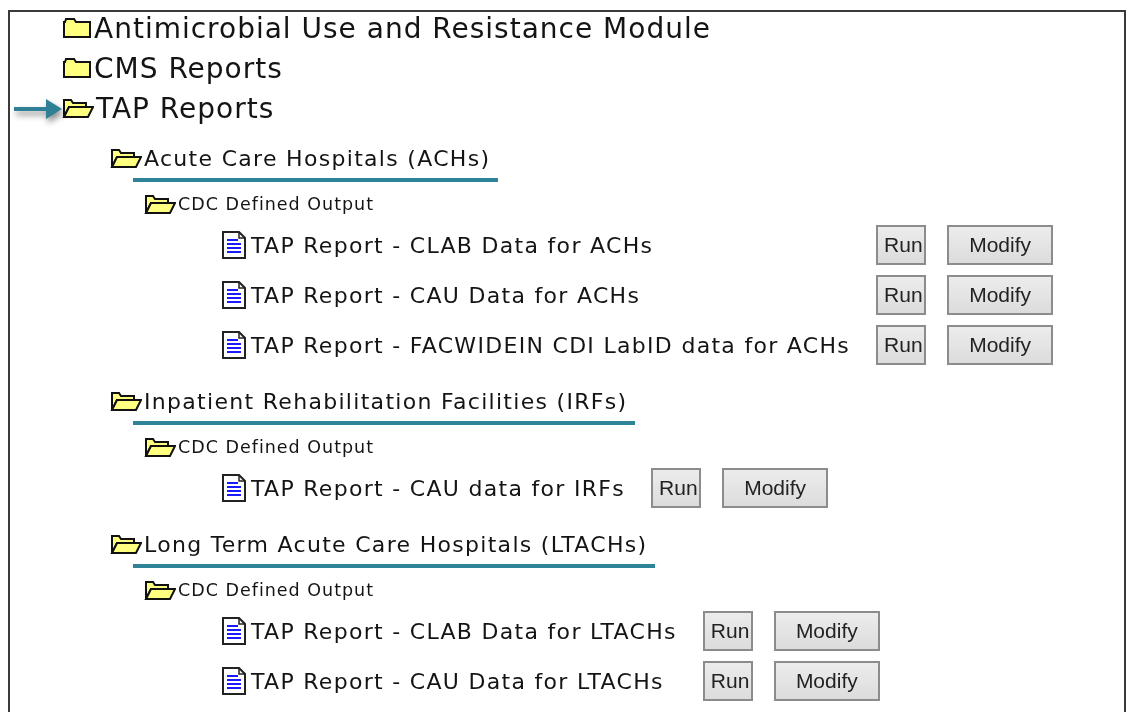 The image size is (1133, 712). I want to click on report-link: TAP Report - FACWIDEIN CDI LabID data for ACHs, so click(551, 345).